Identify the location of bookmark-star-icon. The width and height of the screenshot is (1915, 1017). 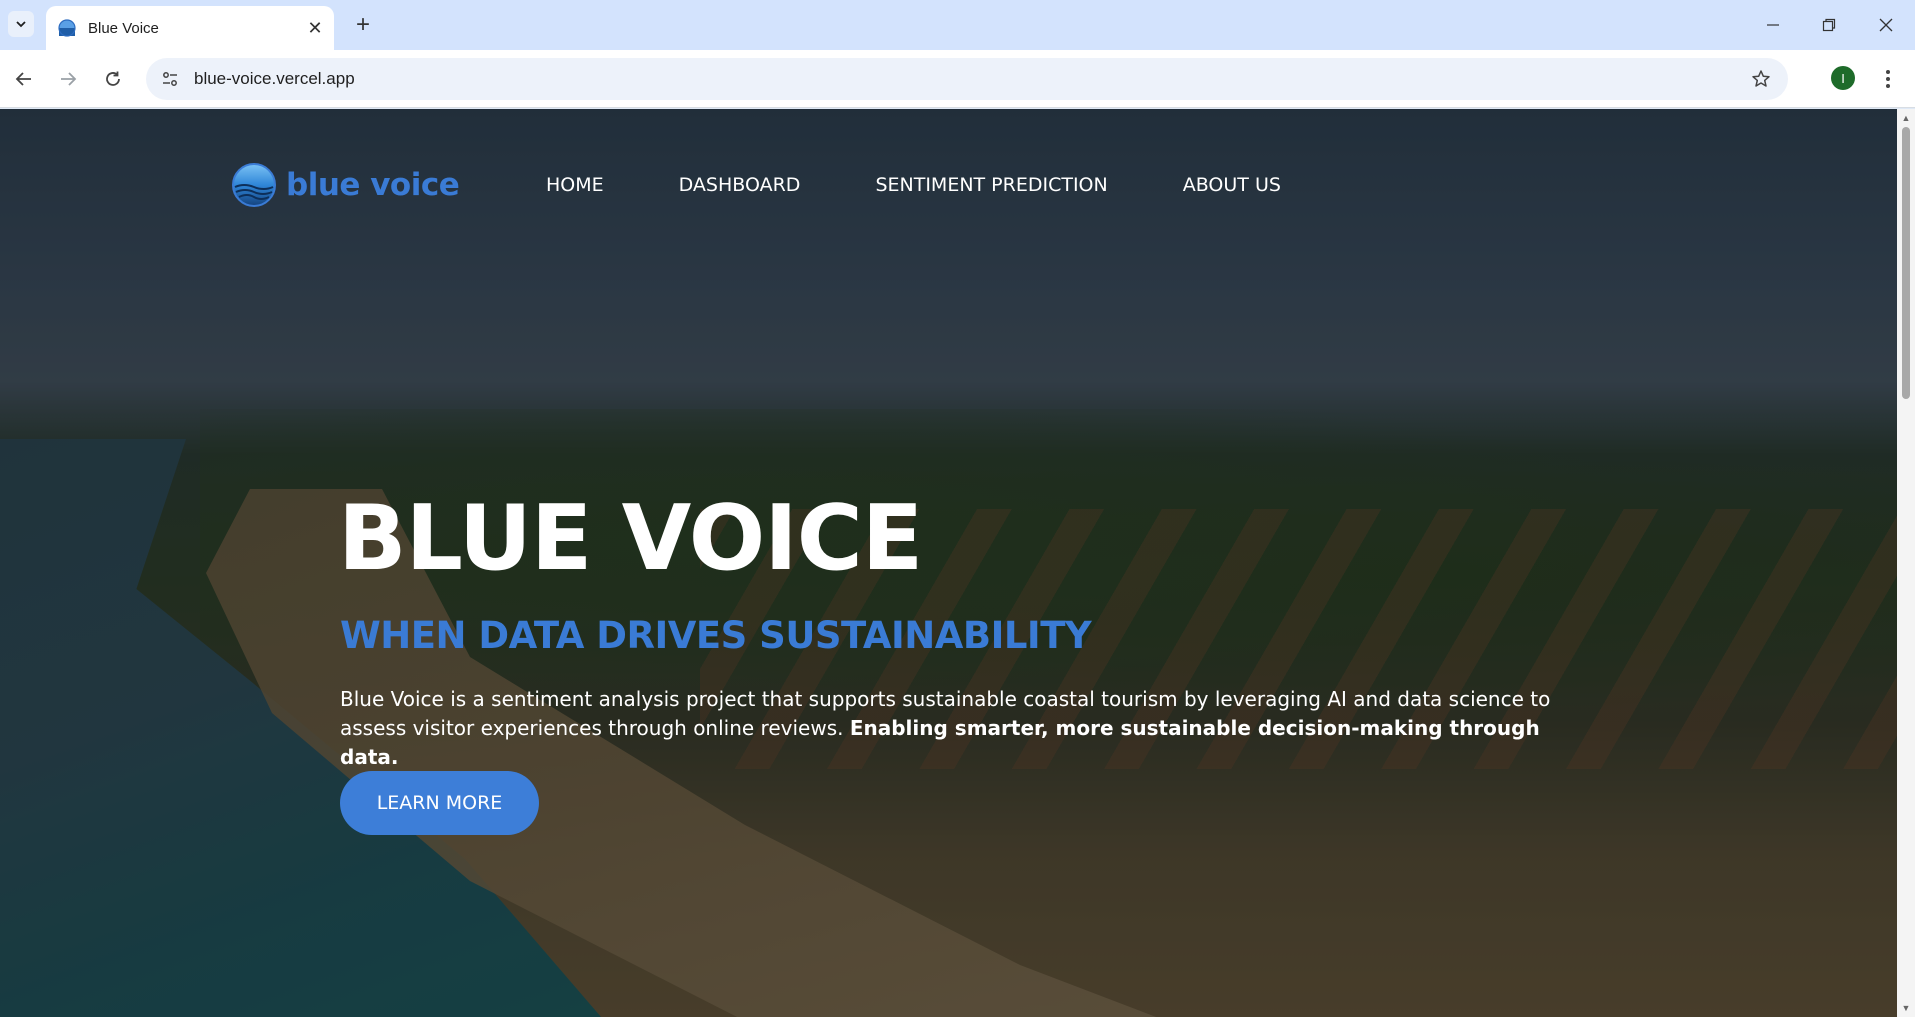
(1761, 79).